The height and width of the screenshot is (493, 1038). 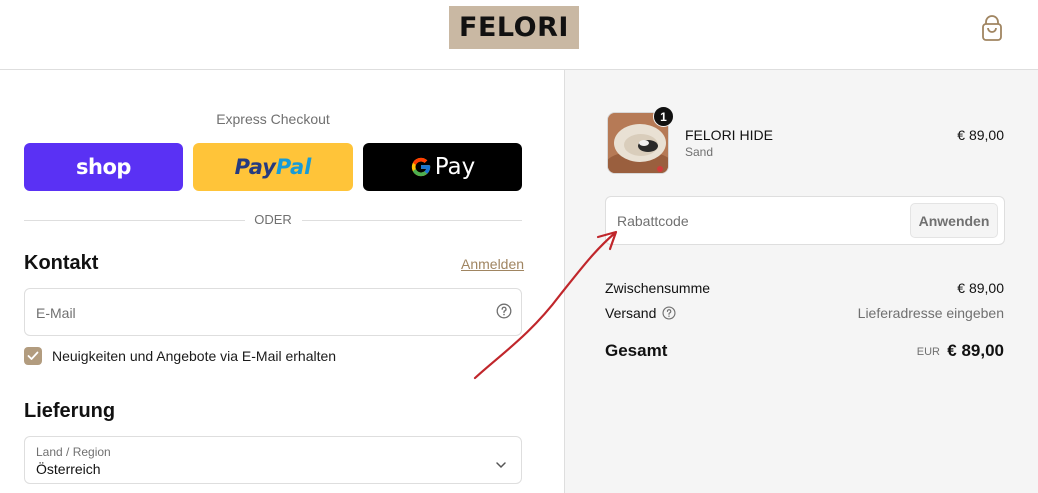 What do you see at coordinates (699, 152) in the screenshot?
I see `product-variant: Sand` at bounding box center [699, 152].